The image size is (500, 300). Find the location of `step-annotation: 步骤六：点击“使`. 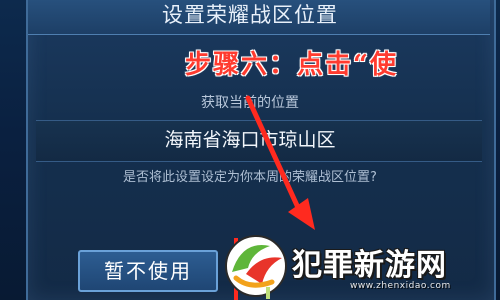

step-annotation: 步骤六：点击“使 is located at coordinates (291, 65).